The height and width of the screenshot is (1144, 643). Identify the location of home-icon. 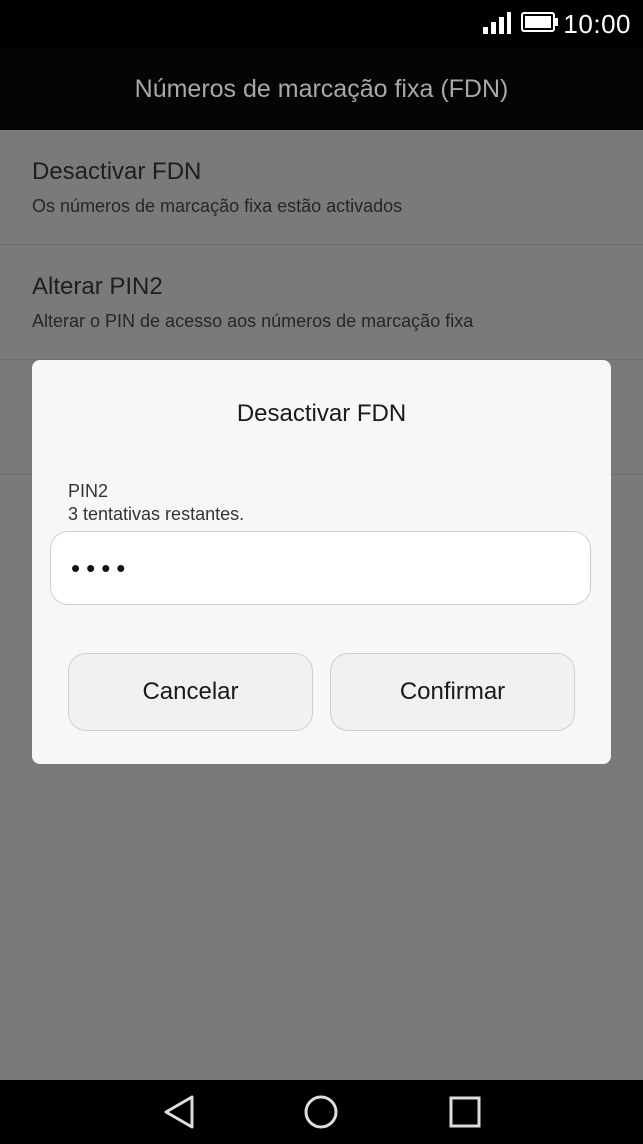
(321, 1112).